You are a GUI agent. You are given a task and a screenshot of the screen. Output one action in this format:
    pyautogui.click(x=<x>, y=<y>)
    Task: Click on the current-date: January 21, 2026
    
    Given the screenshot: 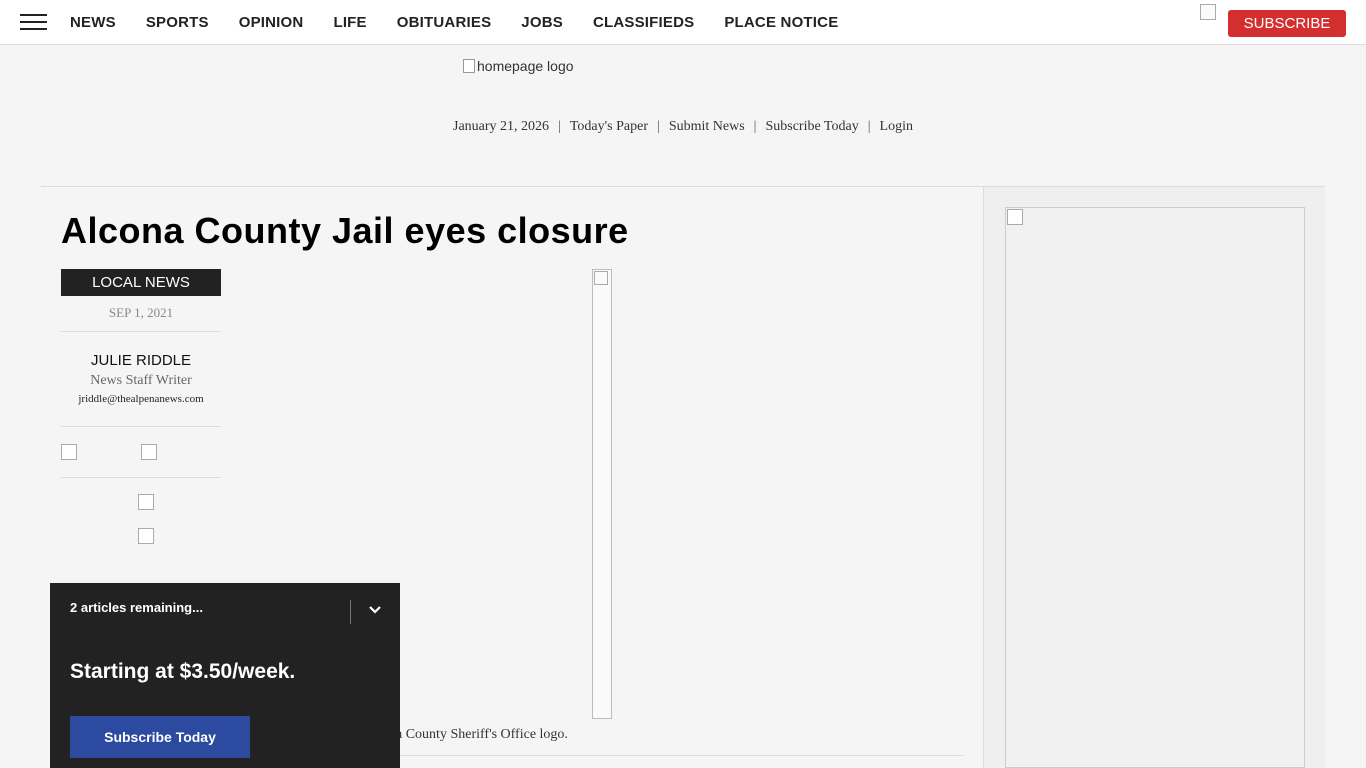 What is the action you would take?
    pyautogui.click(x=501, y=126)
    